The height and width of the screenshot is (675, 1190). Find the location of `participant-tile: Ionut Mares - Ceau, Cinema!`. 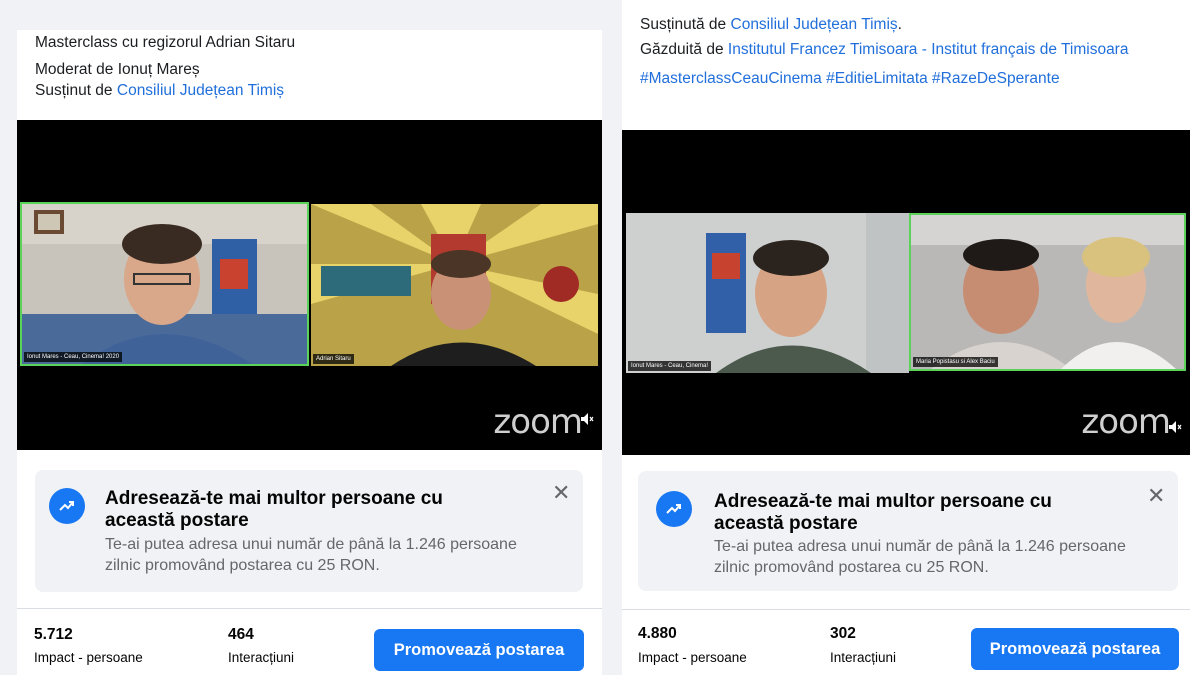

participant-tile: Ionut Mares - Ceau, Cinema! is located at coordinates (767, 293).